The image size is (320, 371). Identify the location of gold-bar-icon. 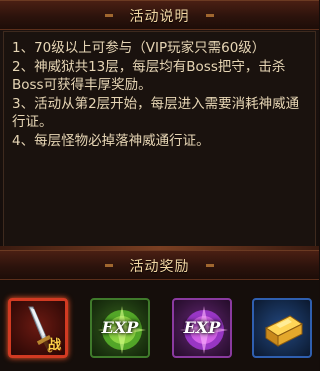
(284, 331).